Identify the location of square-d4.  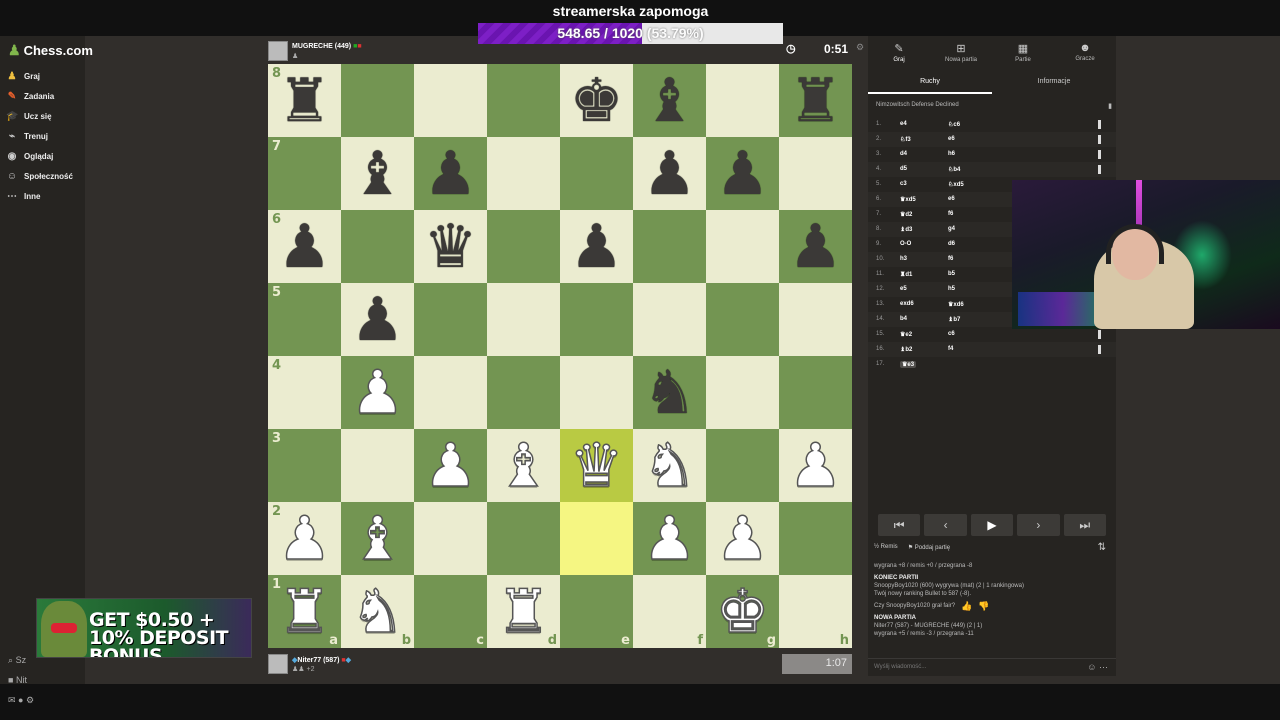
(523, 392).